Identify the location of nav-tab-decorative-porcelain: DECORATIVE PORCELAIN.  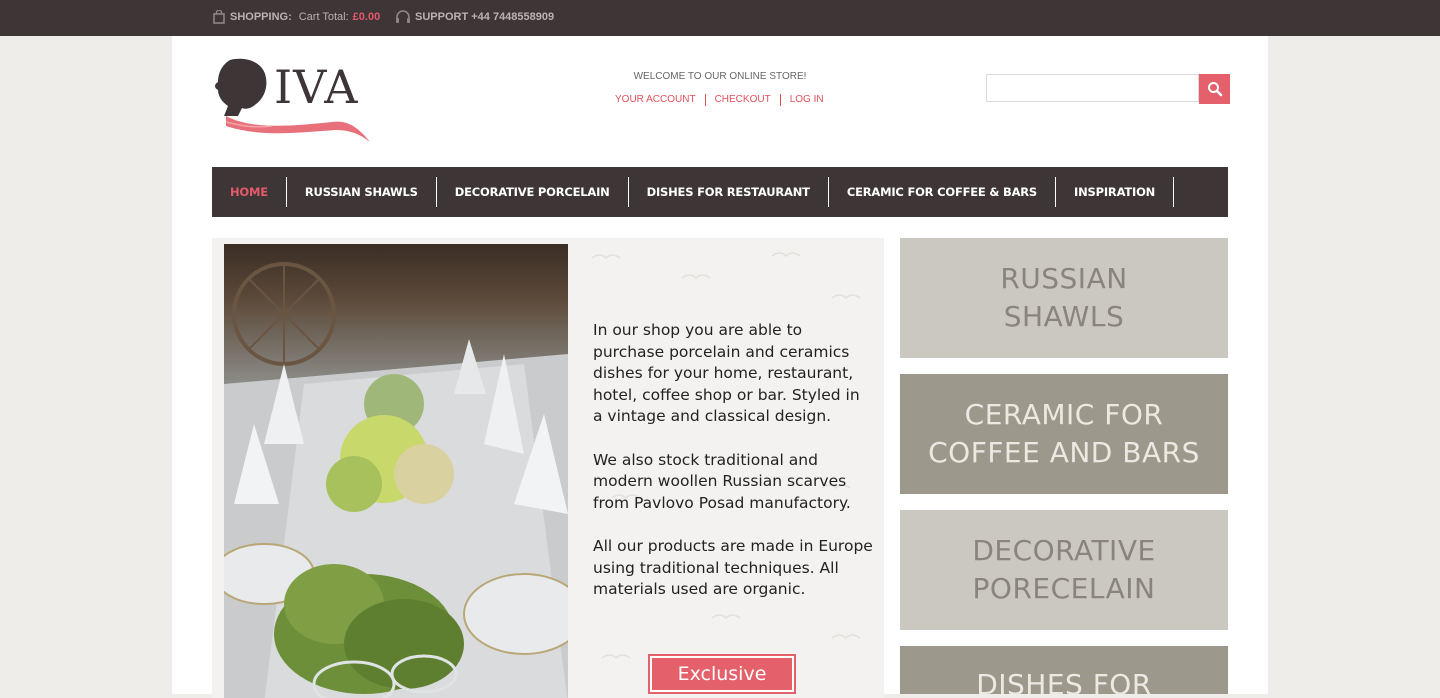
(533, 192).